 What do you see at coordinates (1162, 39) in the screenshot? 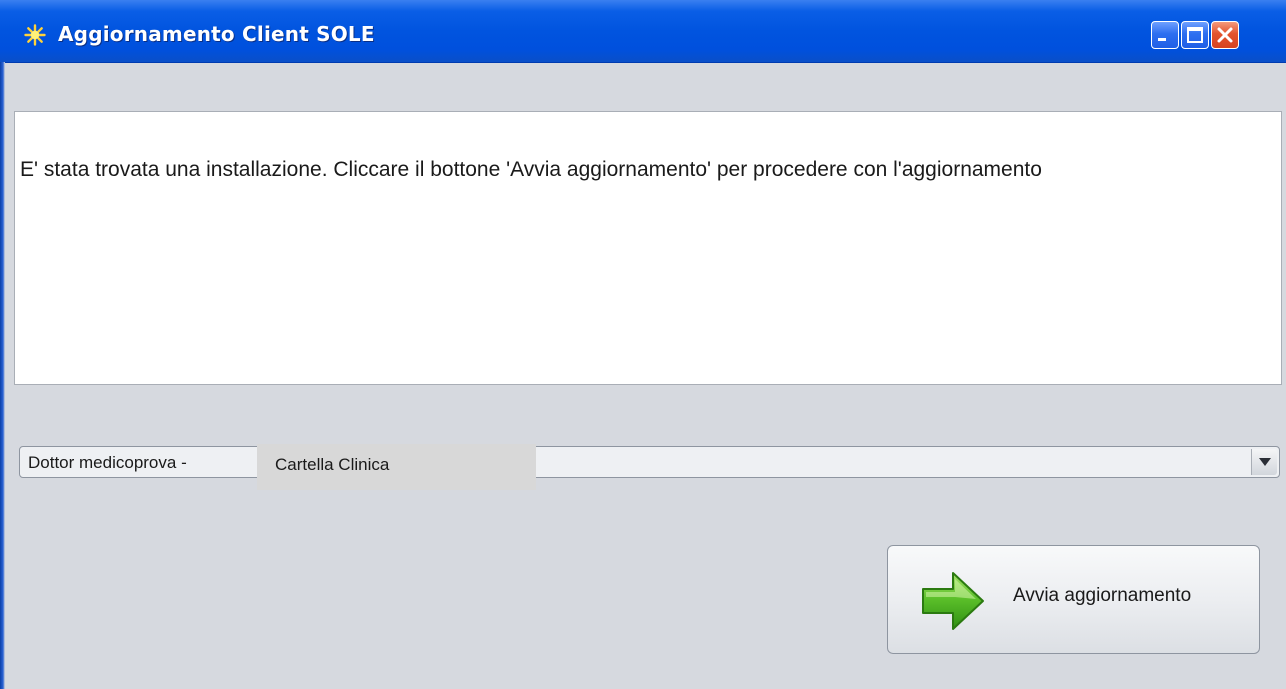
I see `minimize-icon` at bounding box center [1162, 39].